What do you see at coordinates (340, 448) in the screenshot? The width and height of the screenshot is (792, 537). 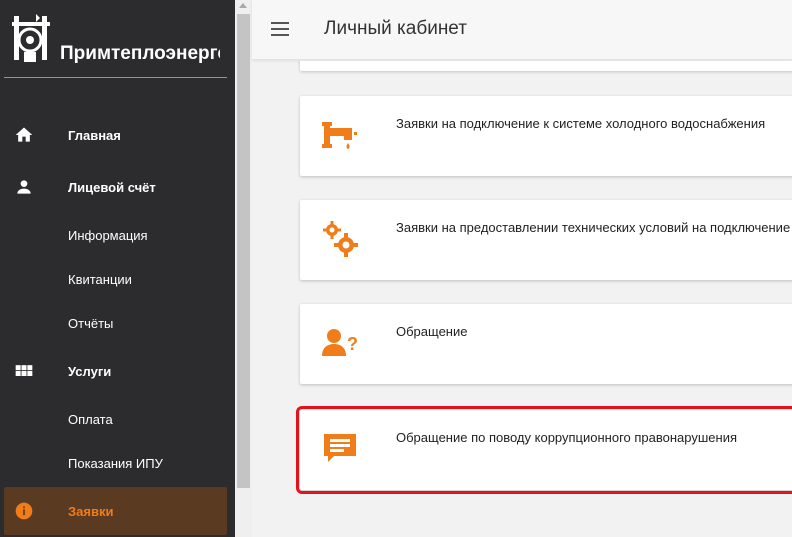 I see `message-icon` at bounding box center [340, 448].